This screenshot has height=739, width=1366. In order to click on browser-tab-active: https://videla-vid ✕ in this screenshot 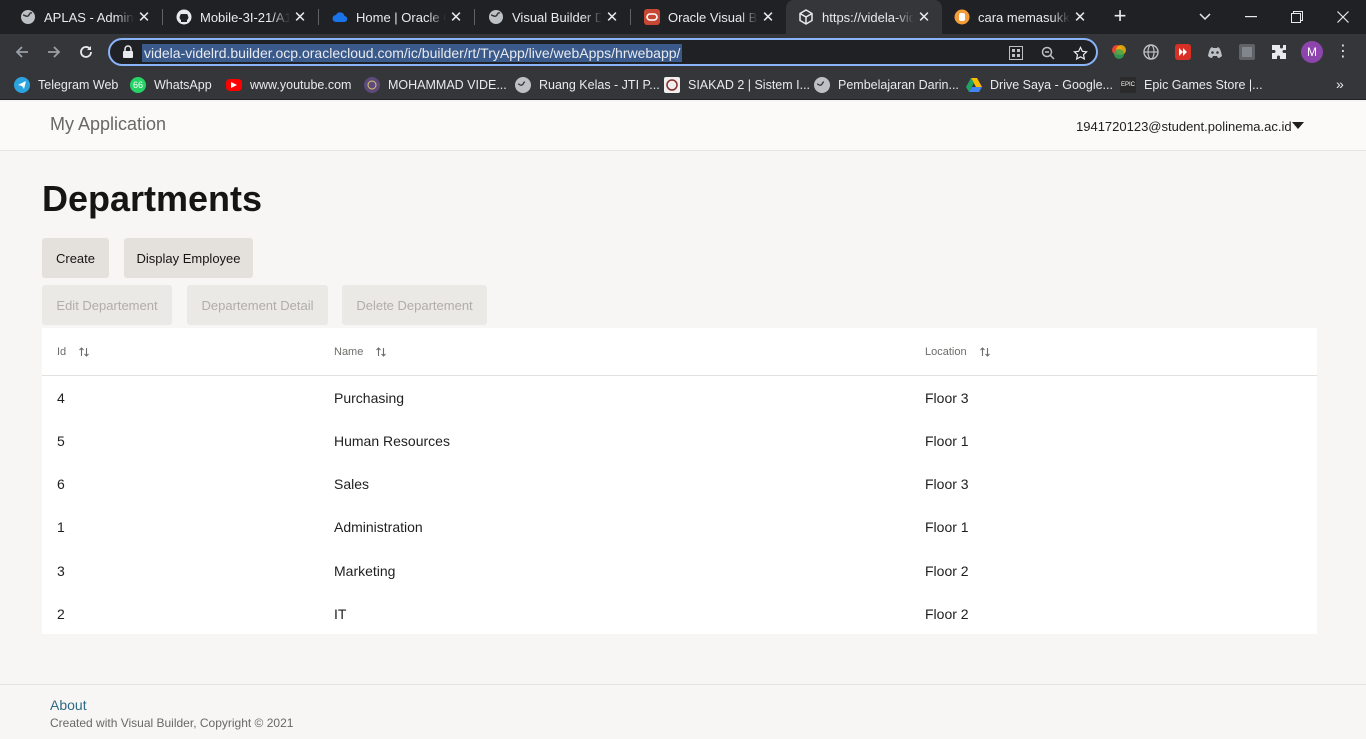, I will do `click(864, 17)`.